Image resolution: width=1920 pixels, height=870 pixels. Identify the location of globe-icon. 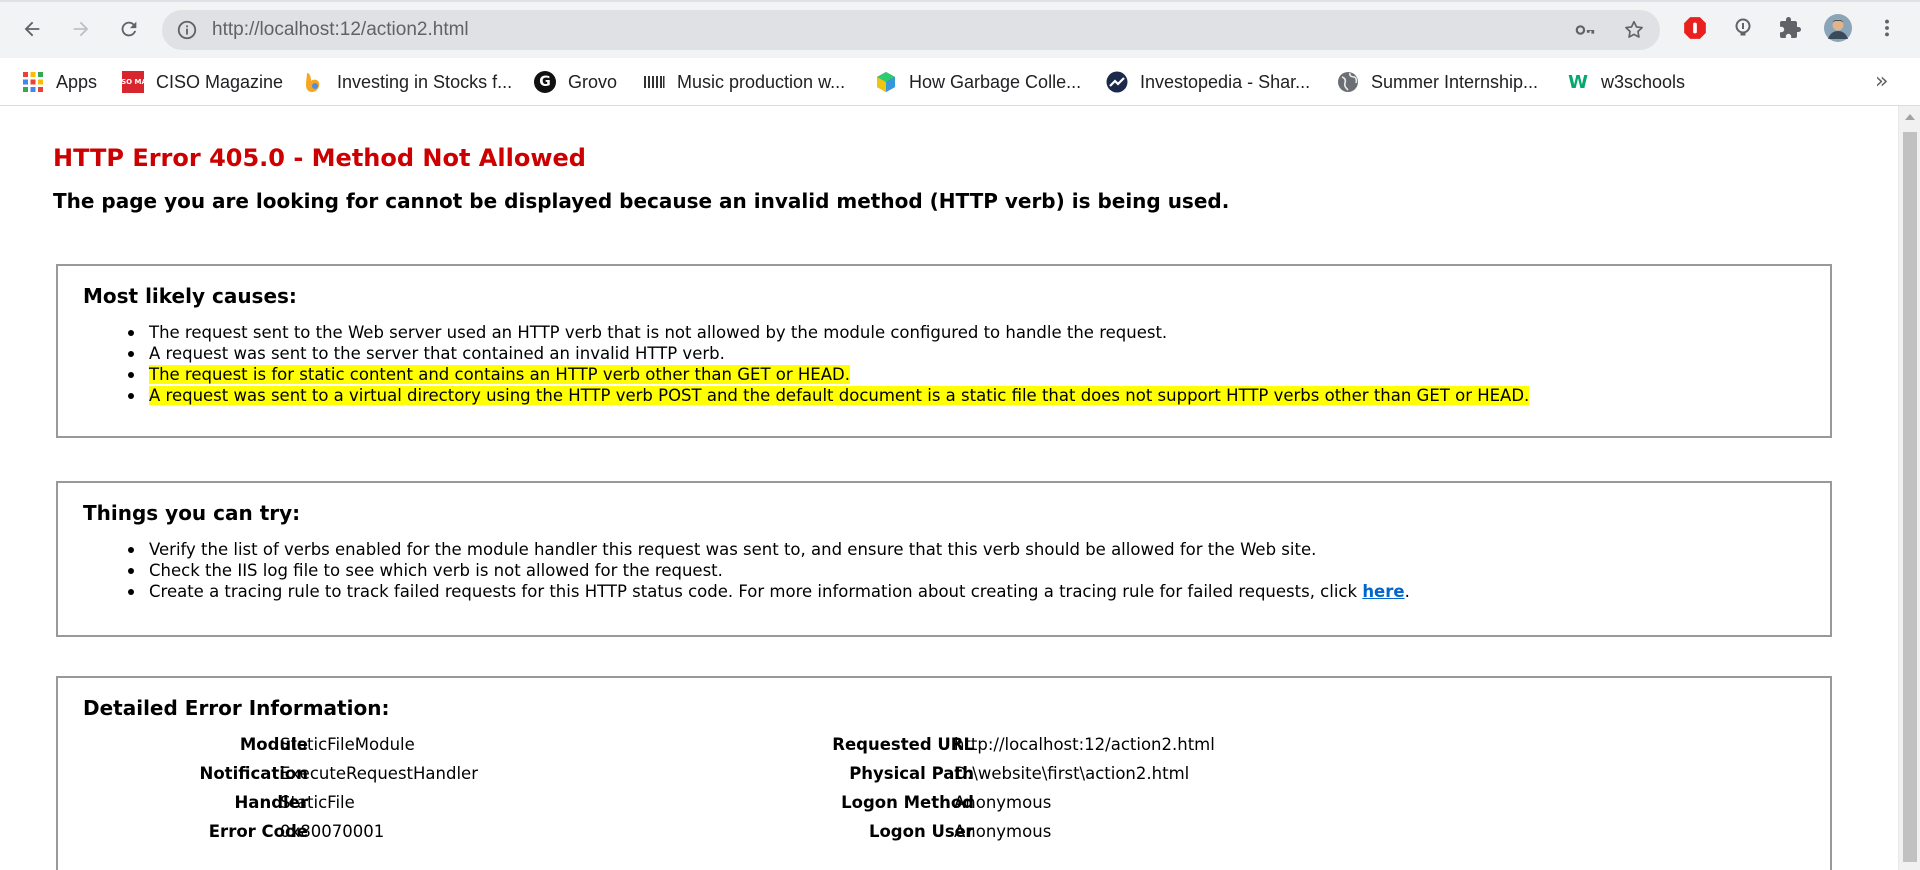
(1348, 82).